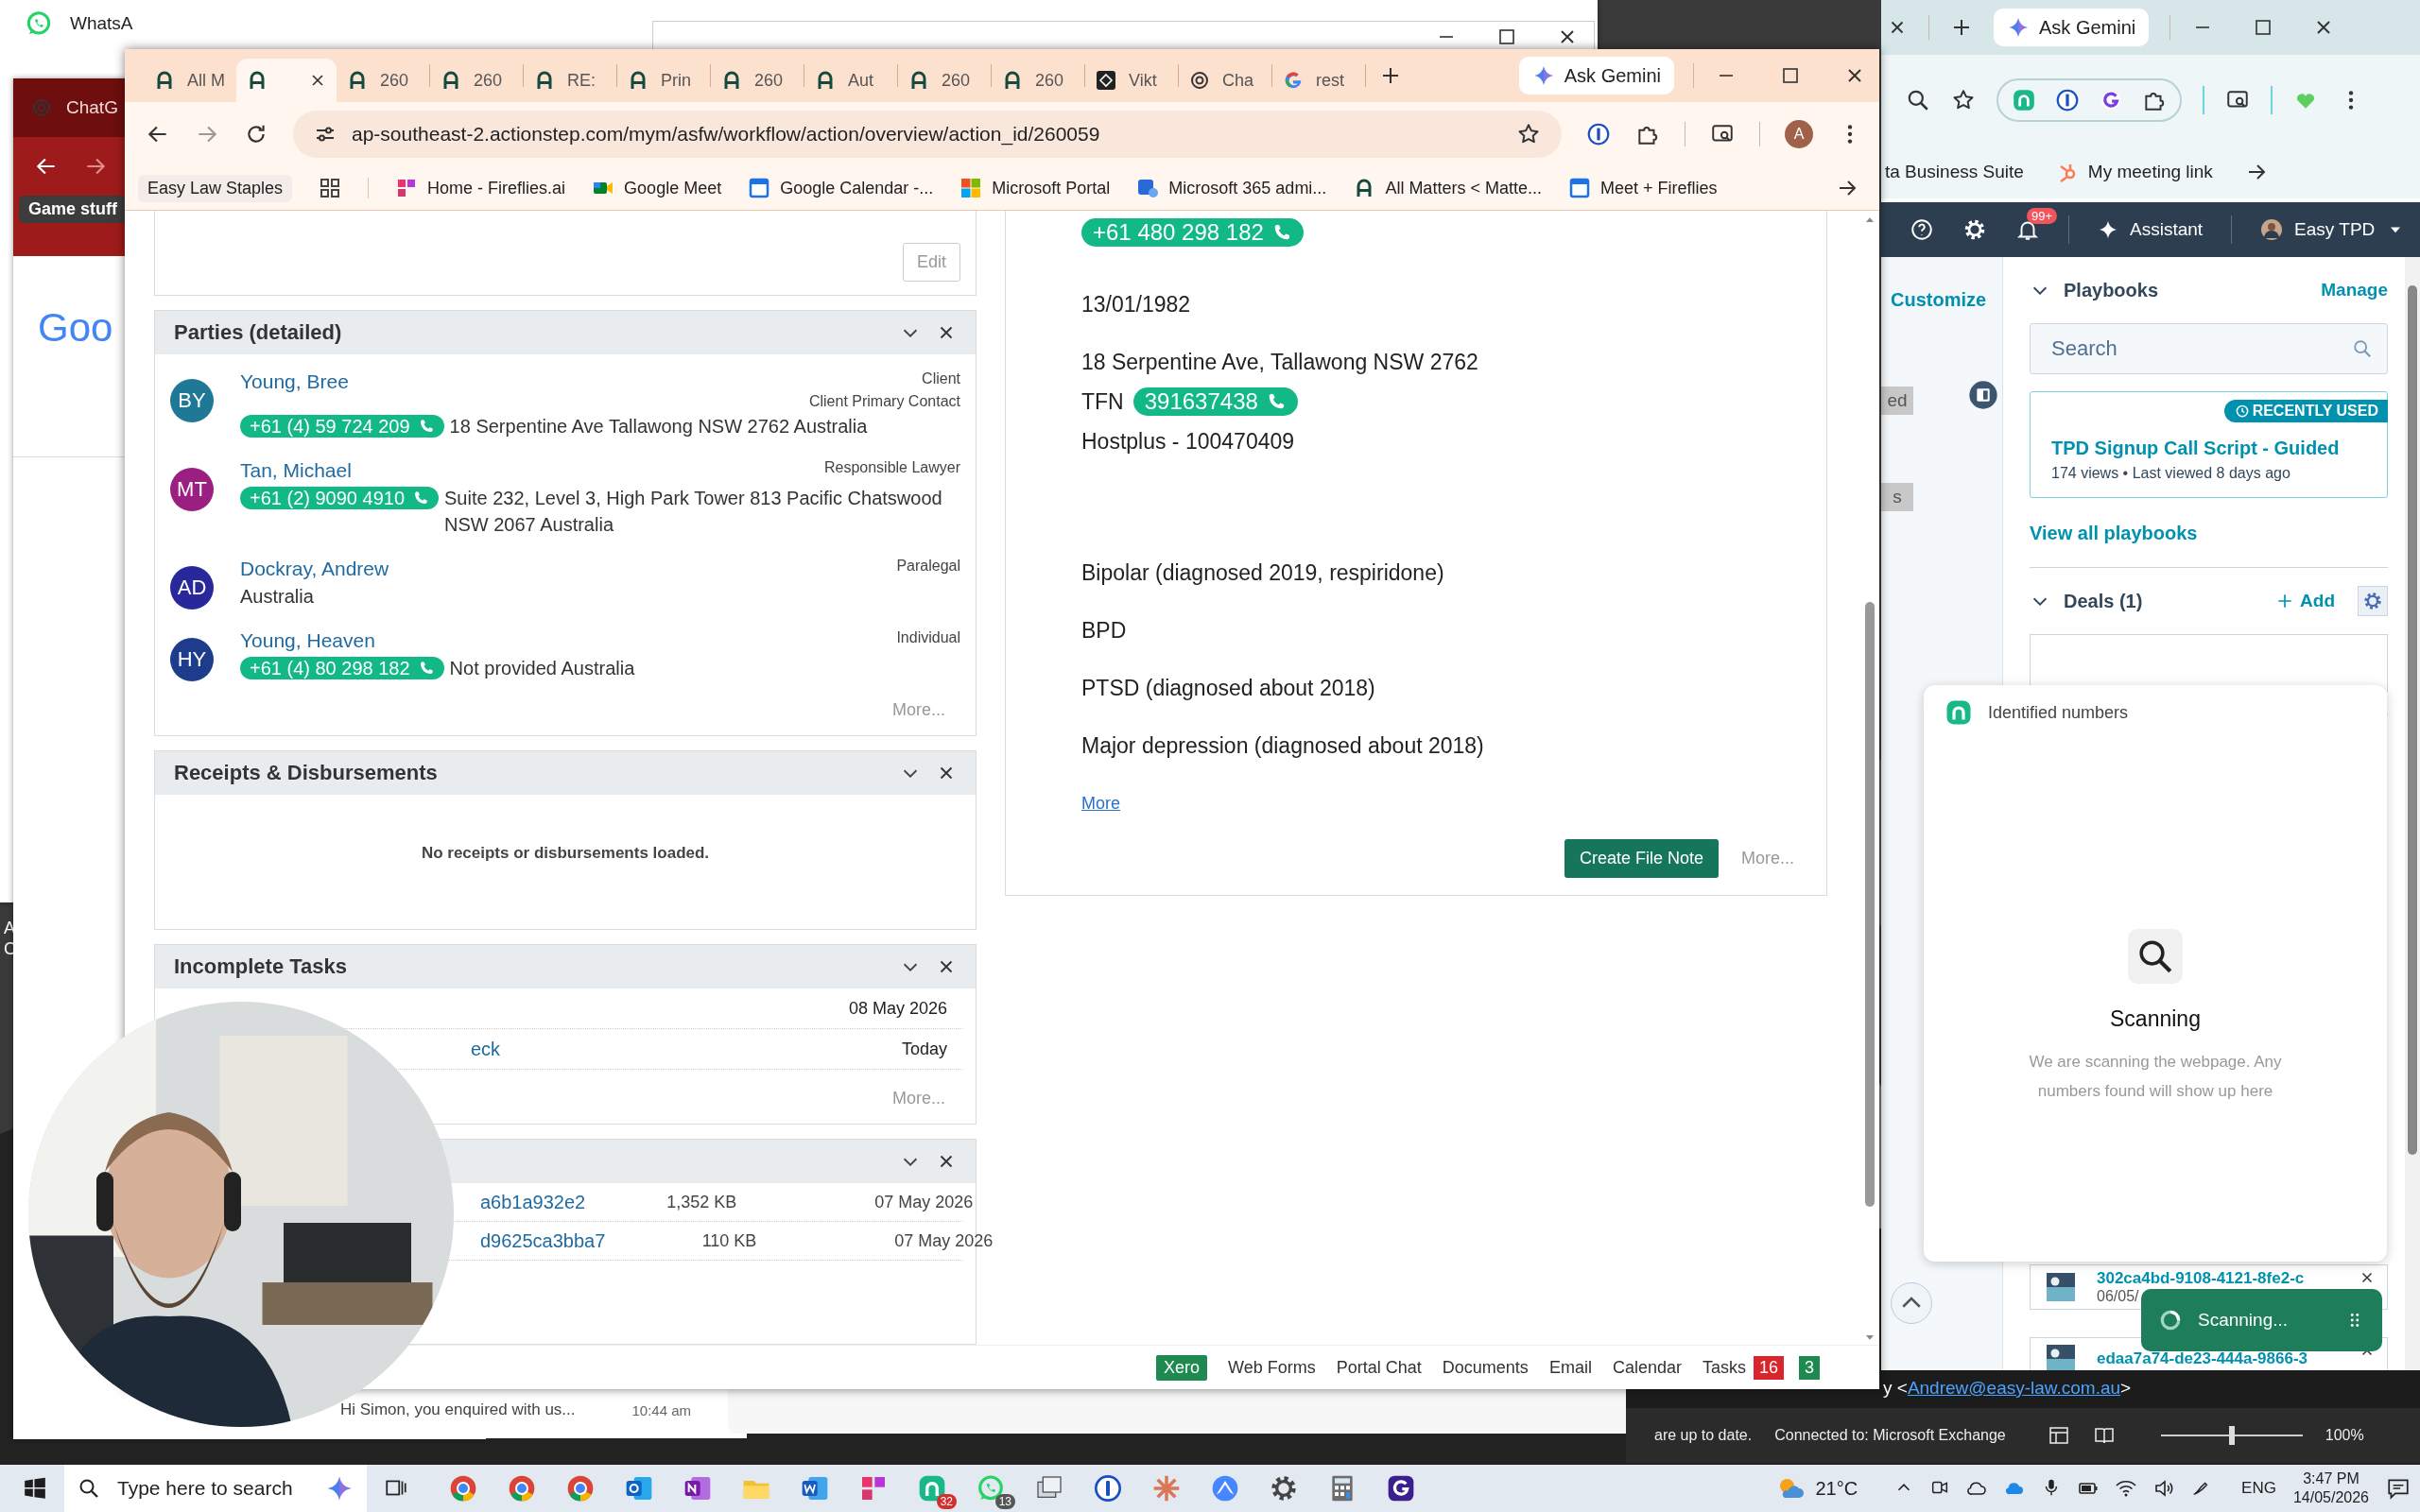  I want to click on footer-link: Tasks, so click(1724, 1367).